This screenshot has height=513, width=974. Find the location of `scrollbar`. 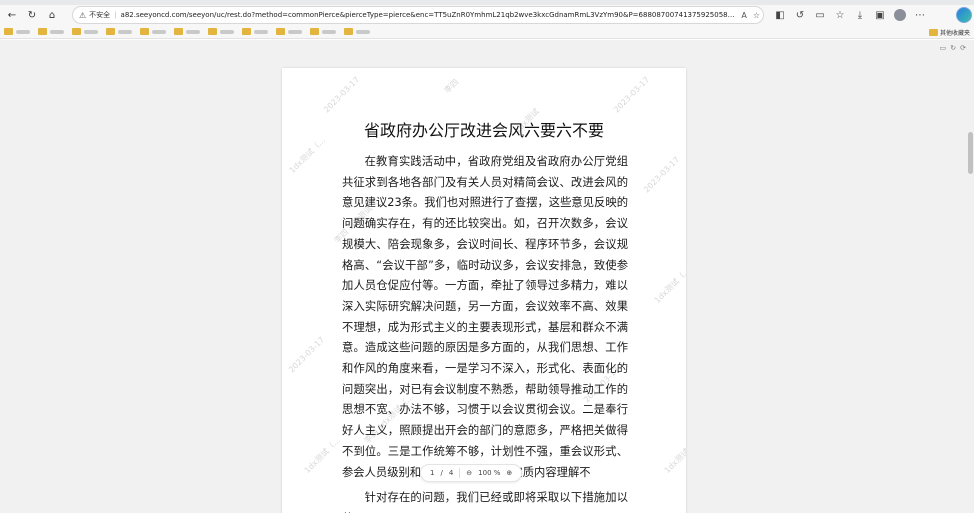

scrollbar is located at coordinates (970, 276).